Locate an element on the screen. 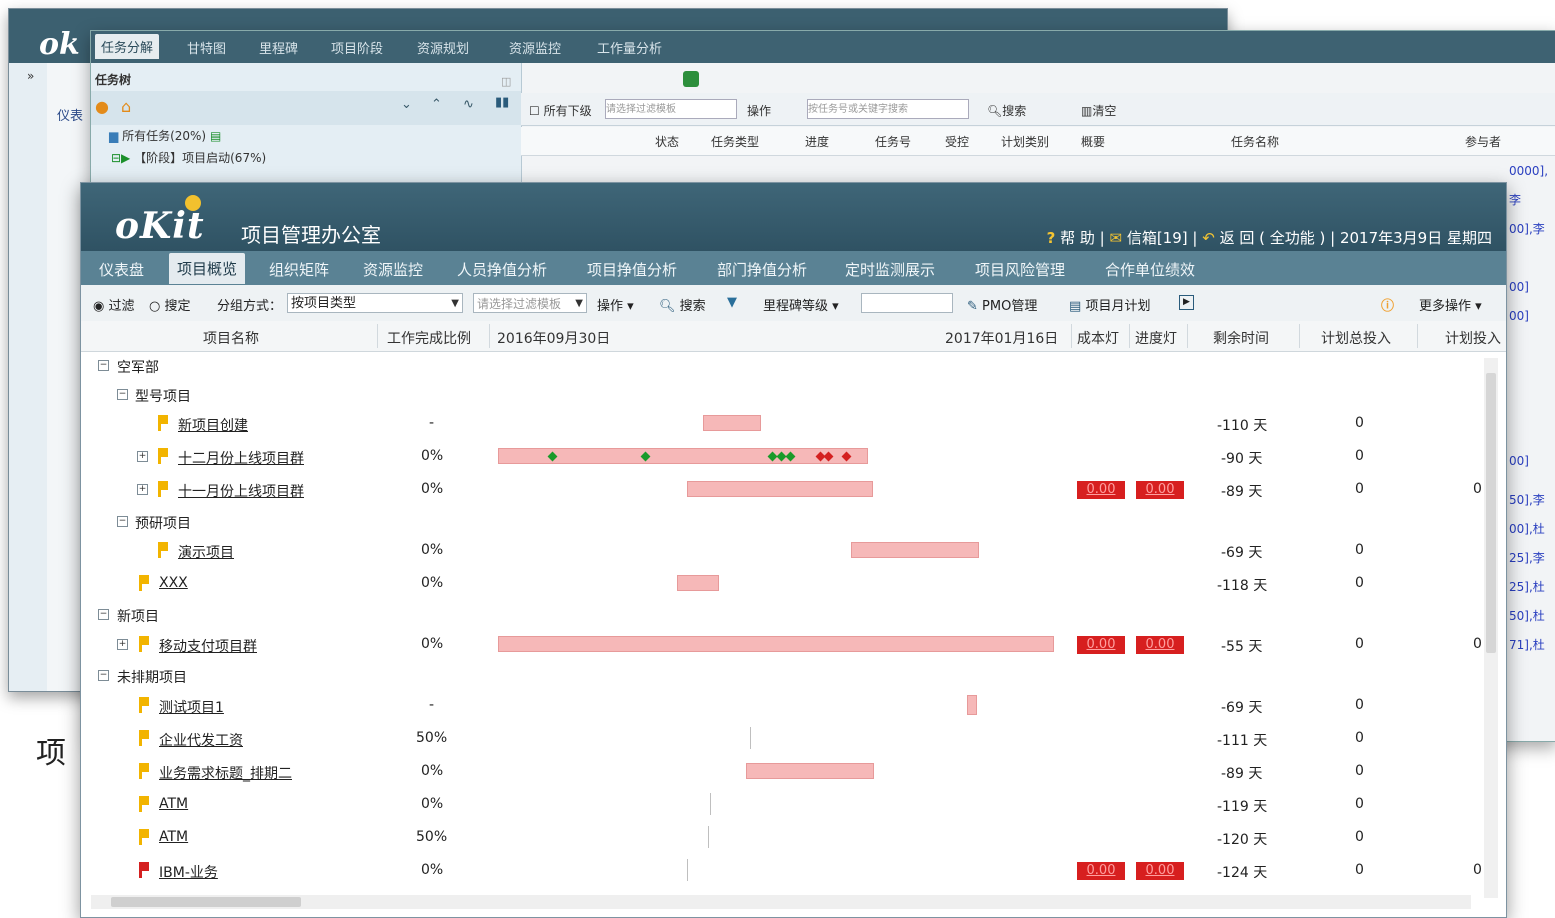 The image size is (1555, 918). collapse-icon: ◫ is located at coordinates (506, 81).